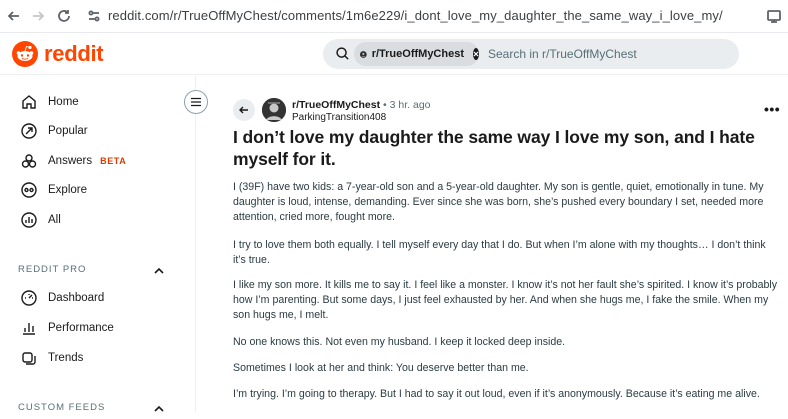  Describe the element at coordinates (38, 16) in the screenshot. I see `forward-arrow-icon` at that location.